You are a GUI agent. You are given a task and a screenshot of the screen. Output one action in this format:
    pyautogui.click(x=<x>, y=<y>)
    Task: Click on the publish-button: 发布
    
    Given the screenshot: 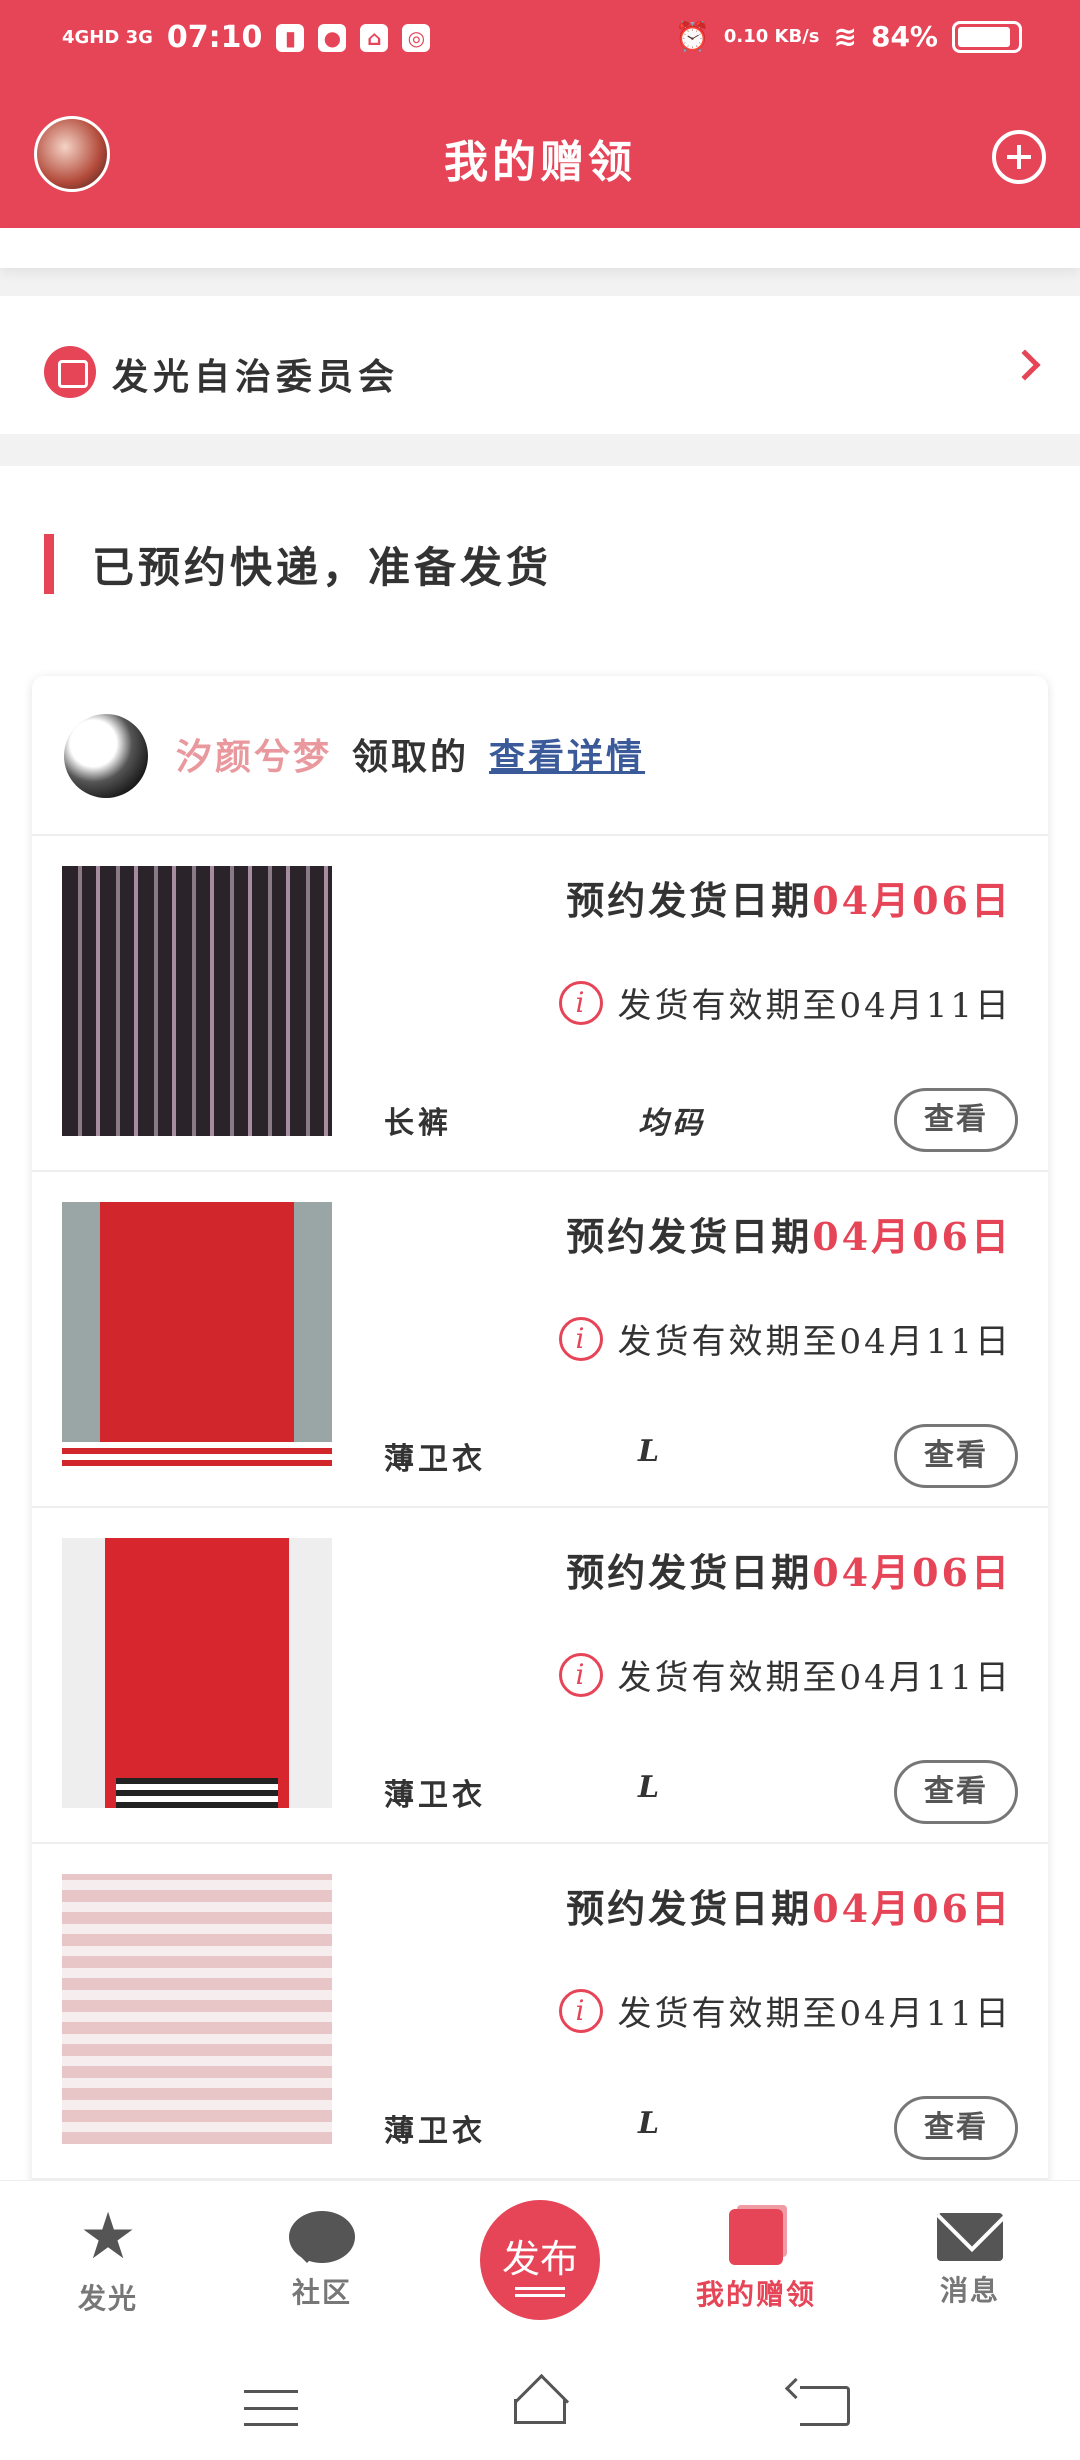 What is the action you would take?
    pyautogui.click(x=540, y=2260)
    